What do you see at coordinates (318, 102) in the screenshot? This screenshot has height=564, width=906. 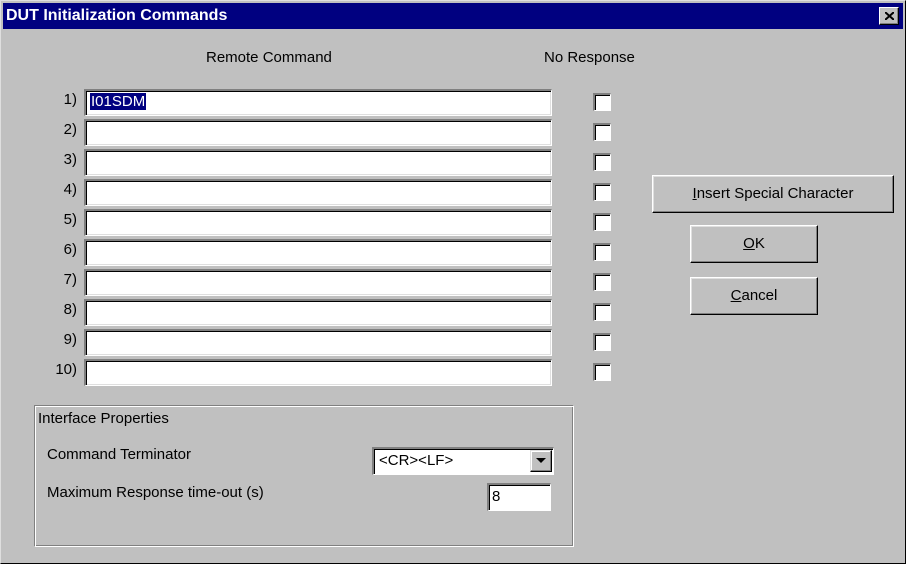 I see `command-input-1: I01SDM` at bounding box center [318, 102].